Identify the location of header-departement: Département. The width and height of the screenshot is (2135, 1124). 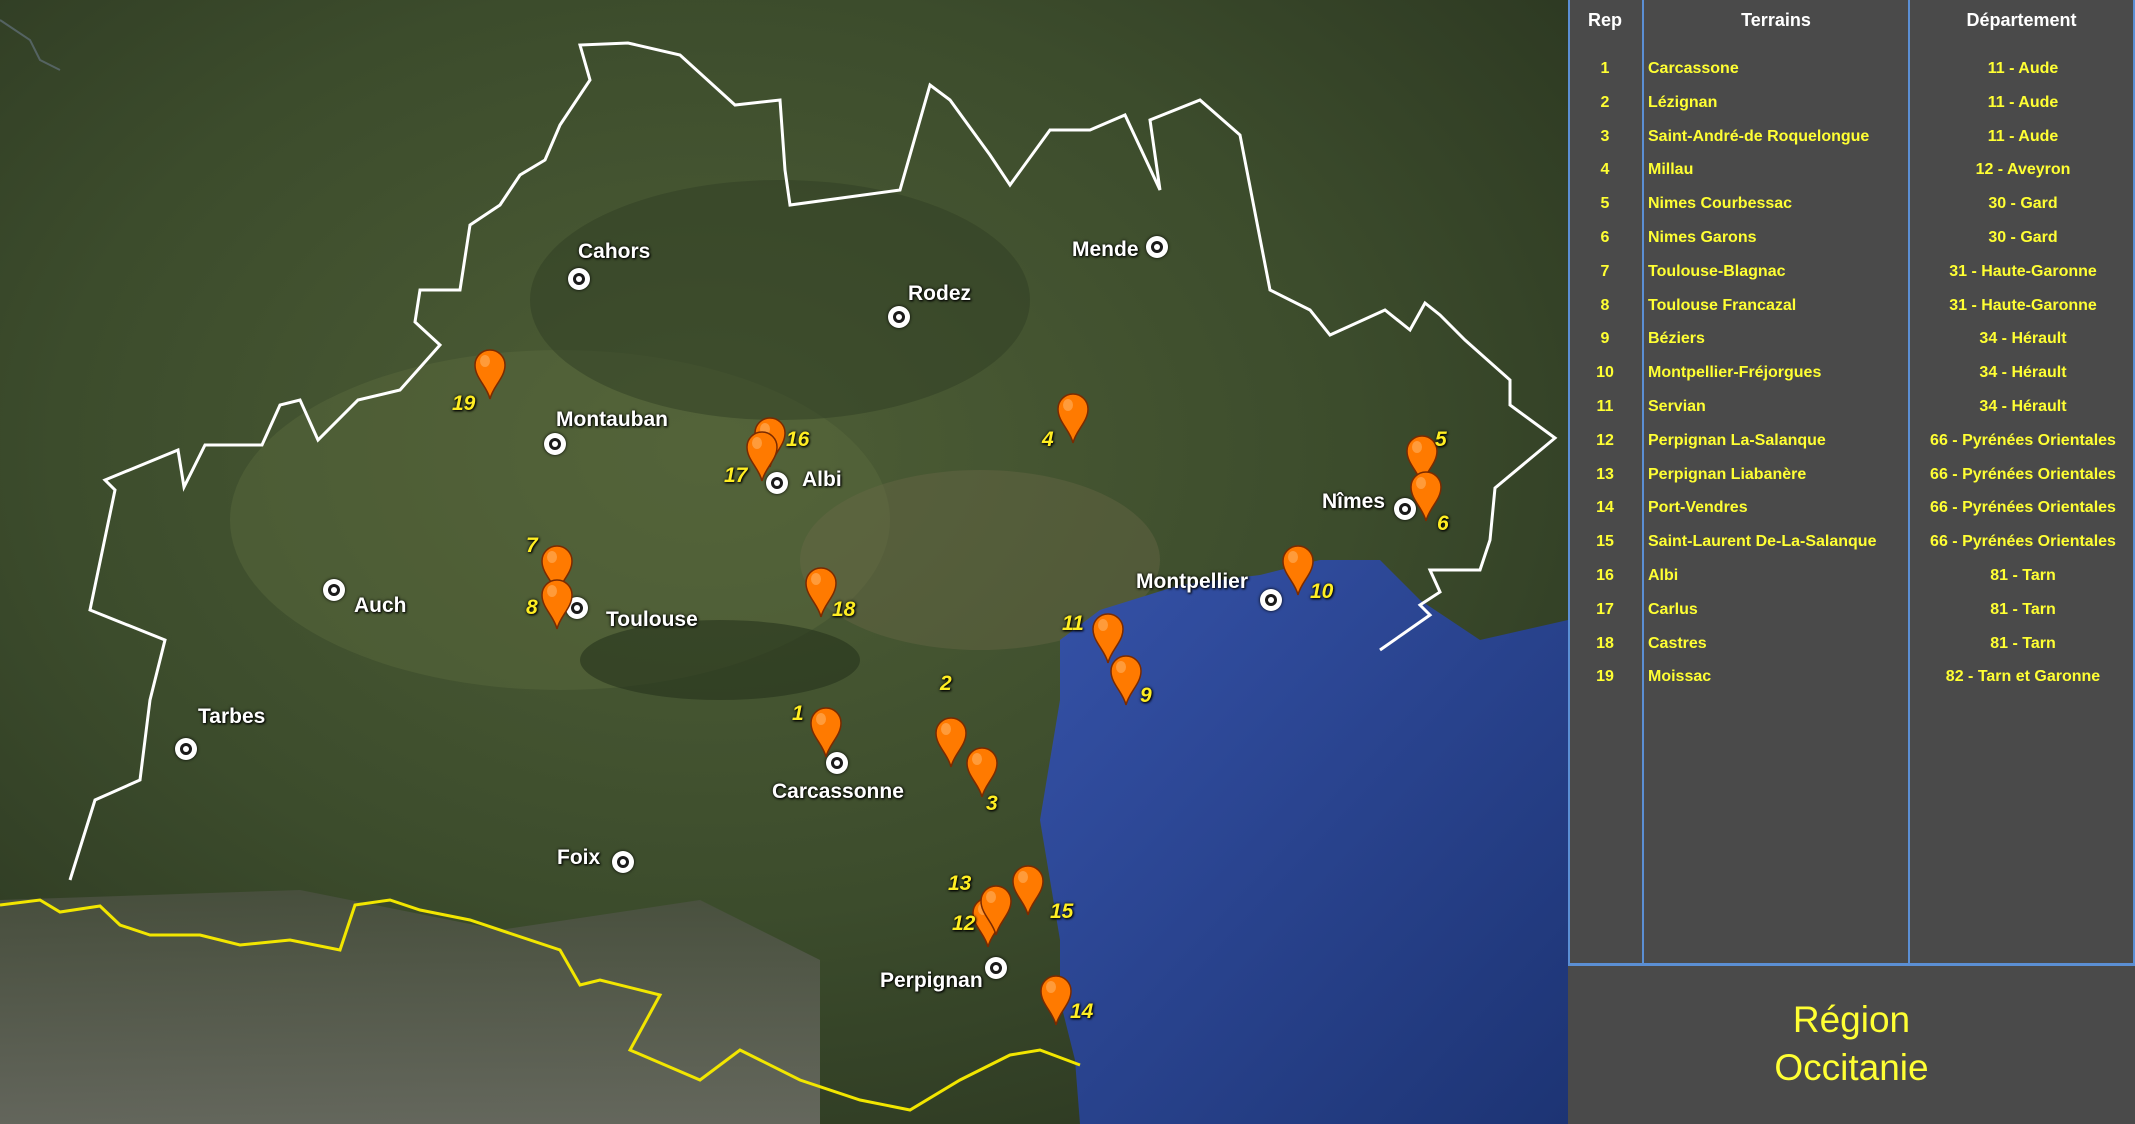
(2021, 20).